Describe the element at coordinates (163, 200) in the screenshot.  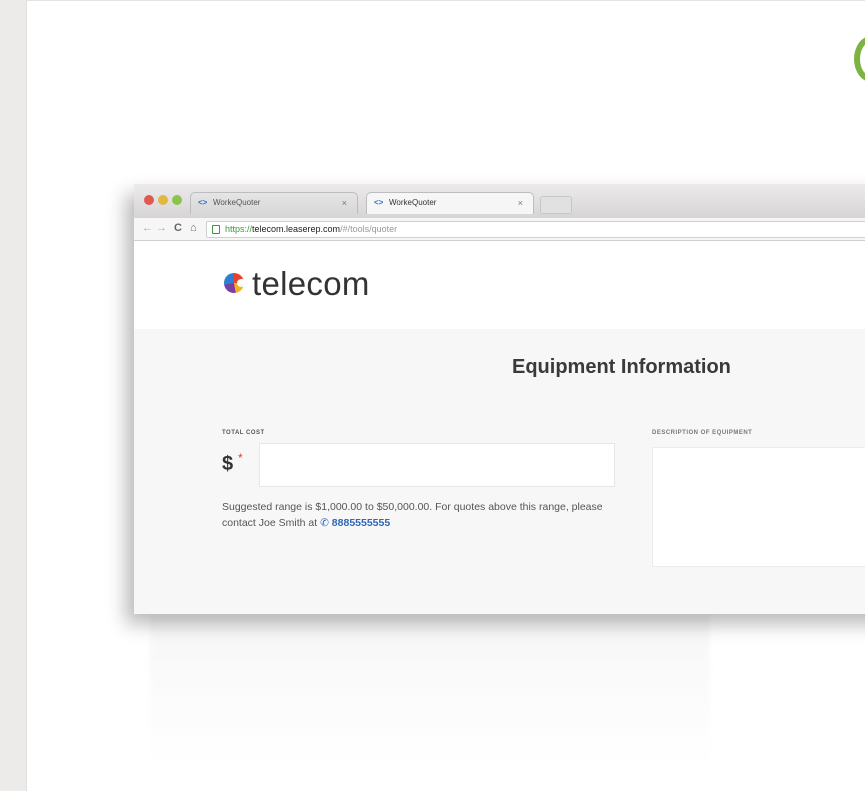
I see `minimize-window-icon` at that location.